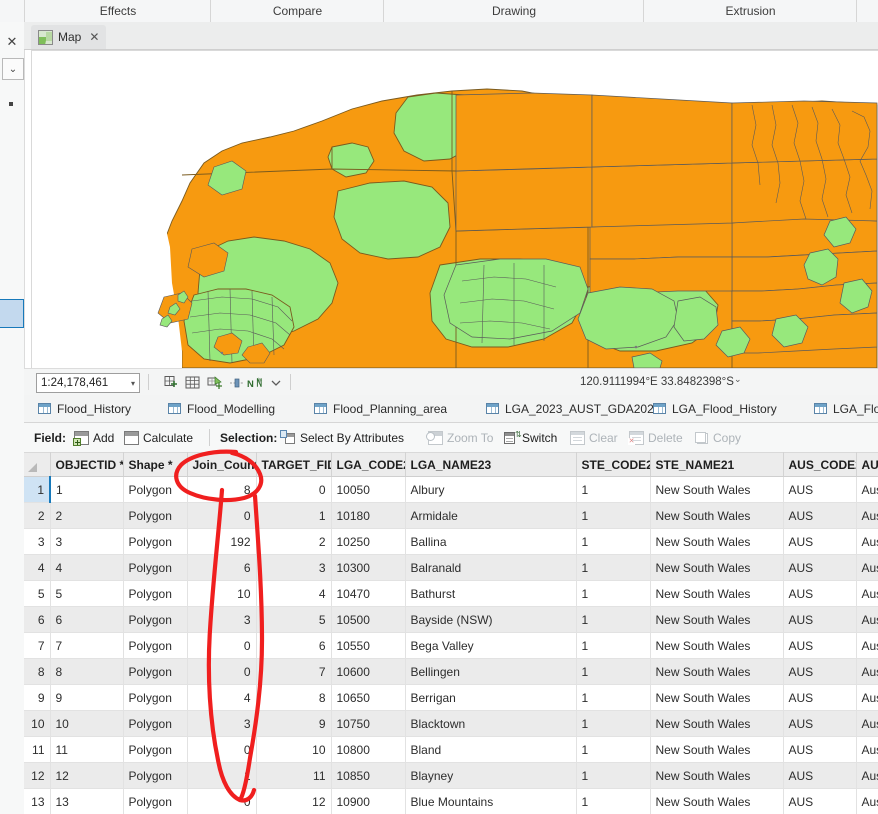 The height and width of the screenshot is (814, 878). I want to click on tab-map: Map ✕, so click(69, 37).